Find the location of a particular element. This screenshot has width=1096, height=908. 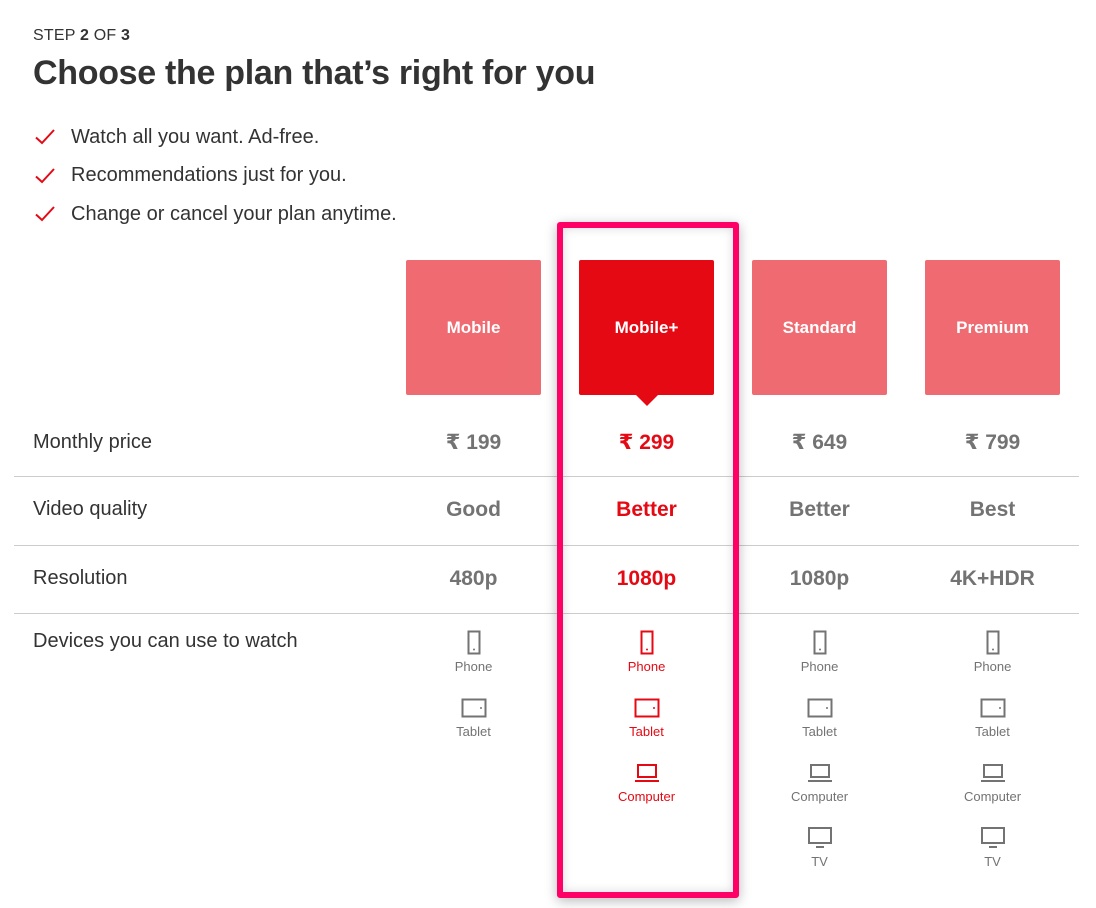

plan-option-premium: Premium is located at coordinates (992, 327).